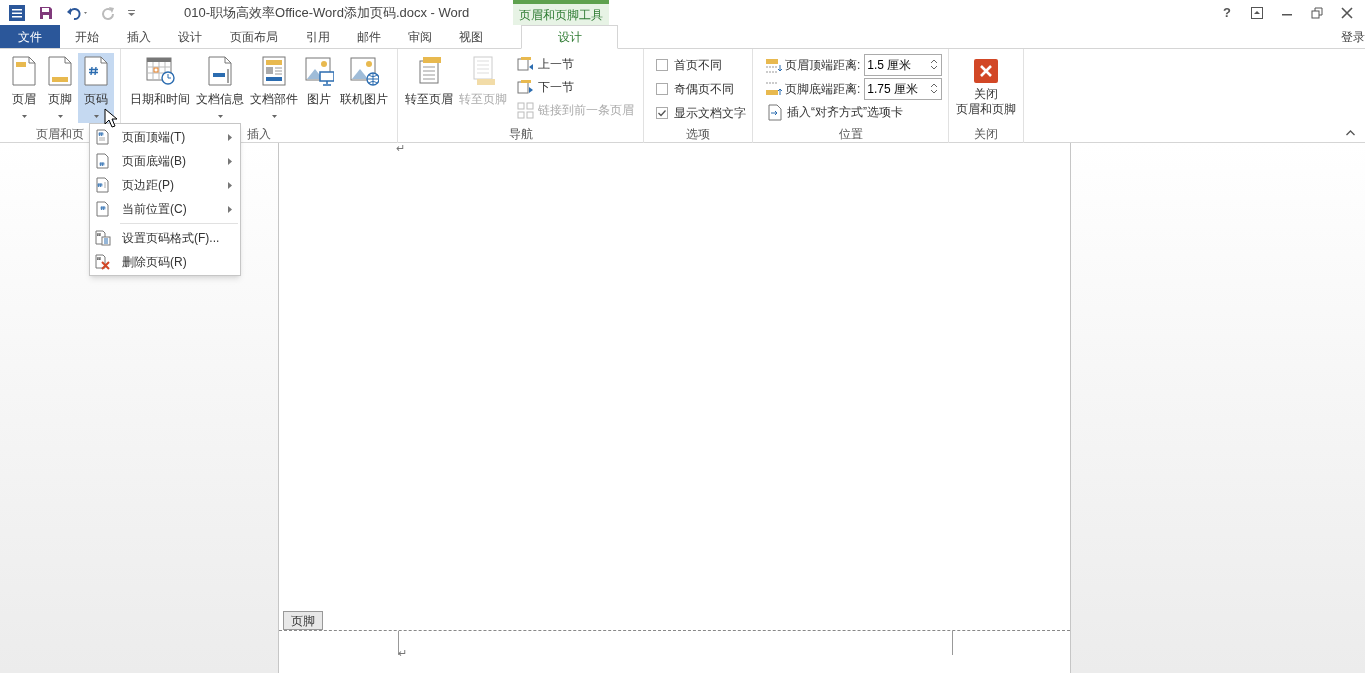  What do you see at coordinates (520, 134) in the screenshot?
I see `group-label: 导航` at bounding box center [520, 134].